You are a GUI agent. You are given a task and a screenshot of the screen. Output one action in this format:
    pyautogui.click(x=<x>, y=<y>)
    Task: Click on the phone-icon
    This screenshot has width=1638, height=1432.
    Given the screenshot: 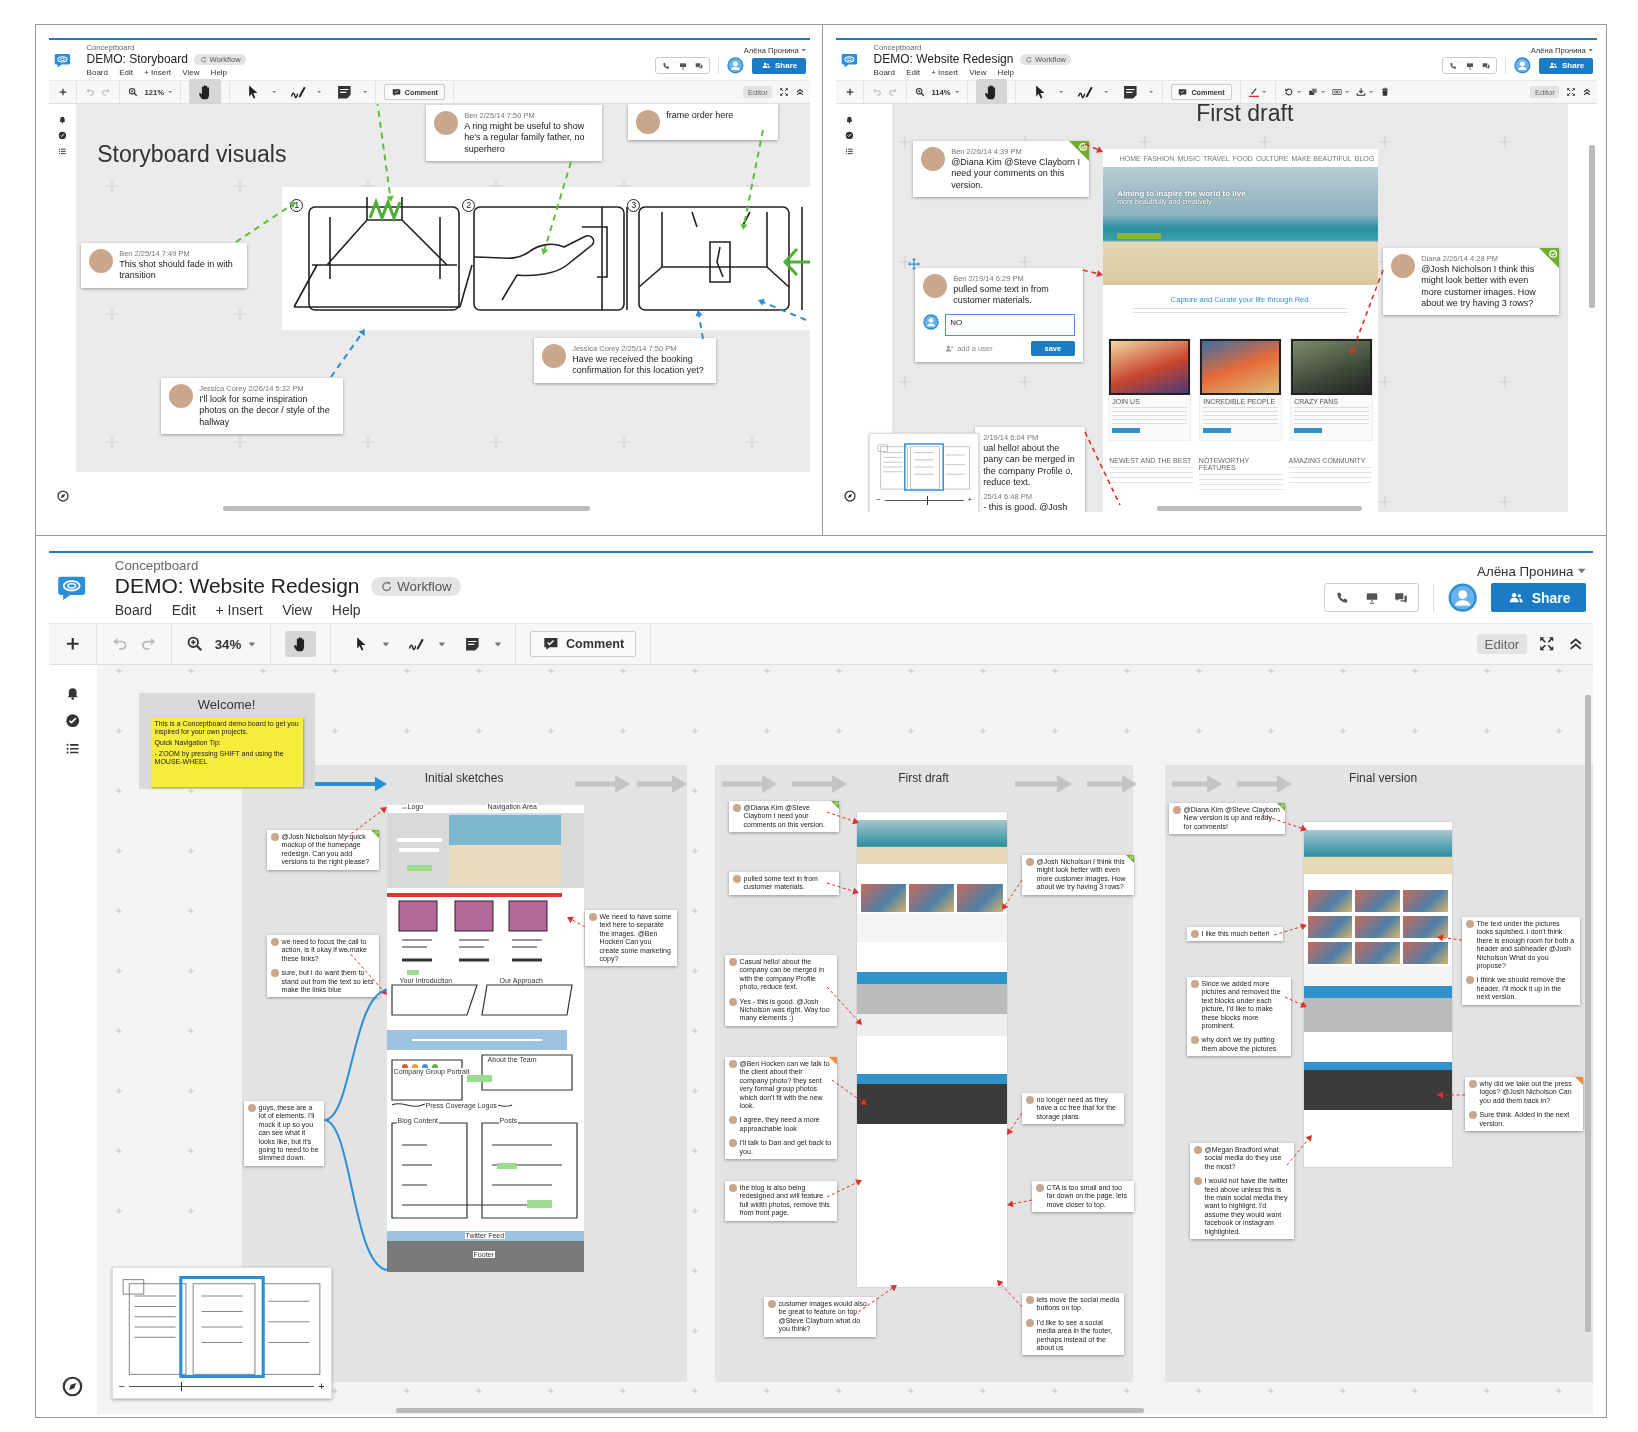 What is the action you would take?
    pyautogui.click(x=1342, y=597)
    